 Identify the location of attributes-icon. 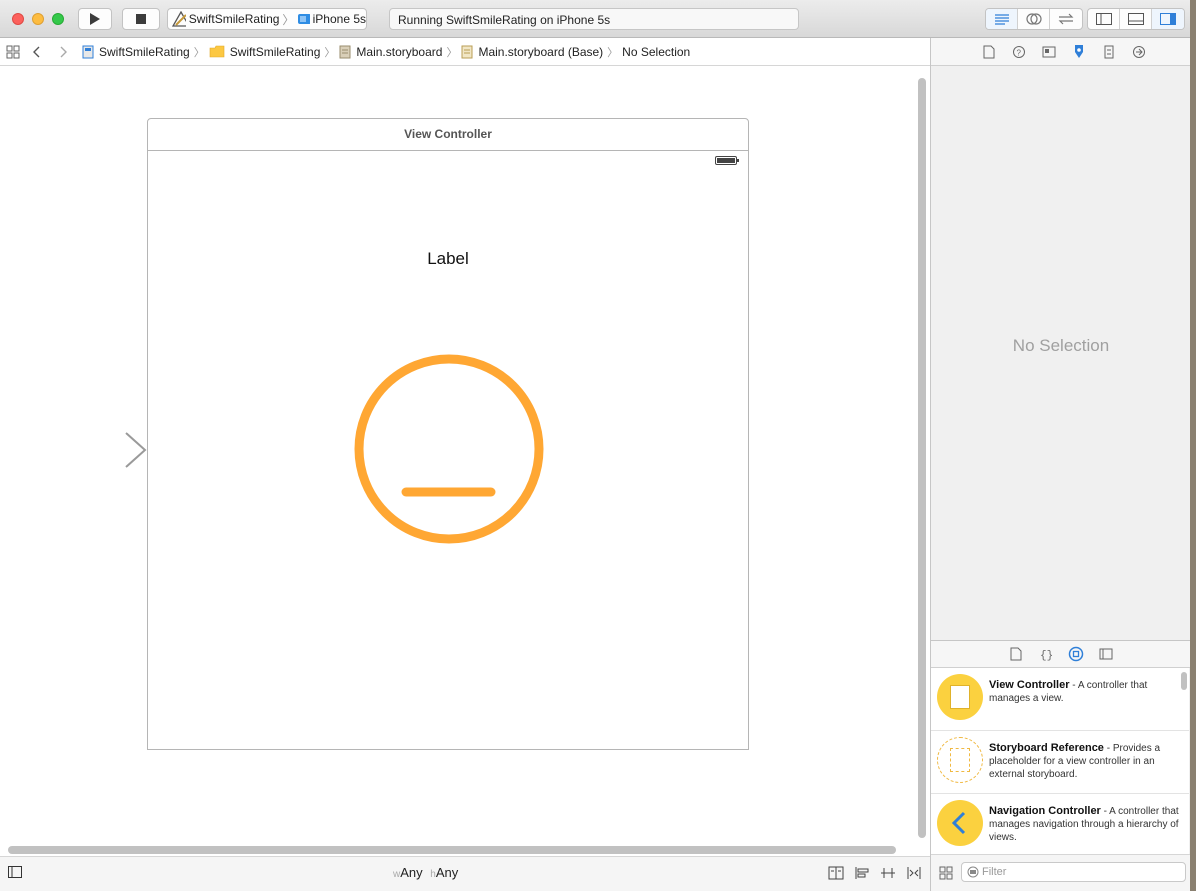
(1078, 51).